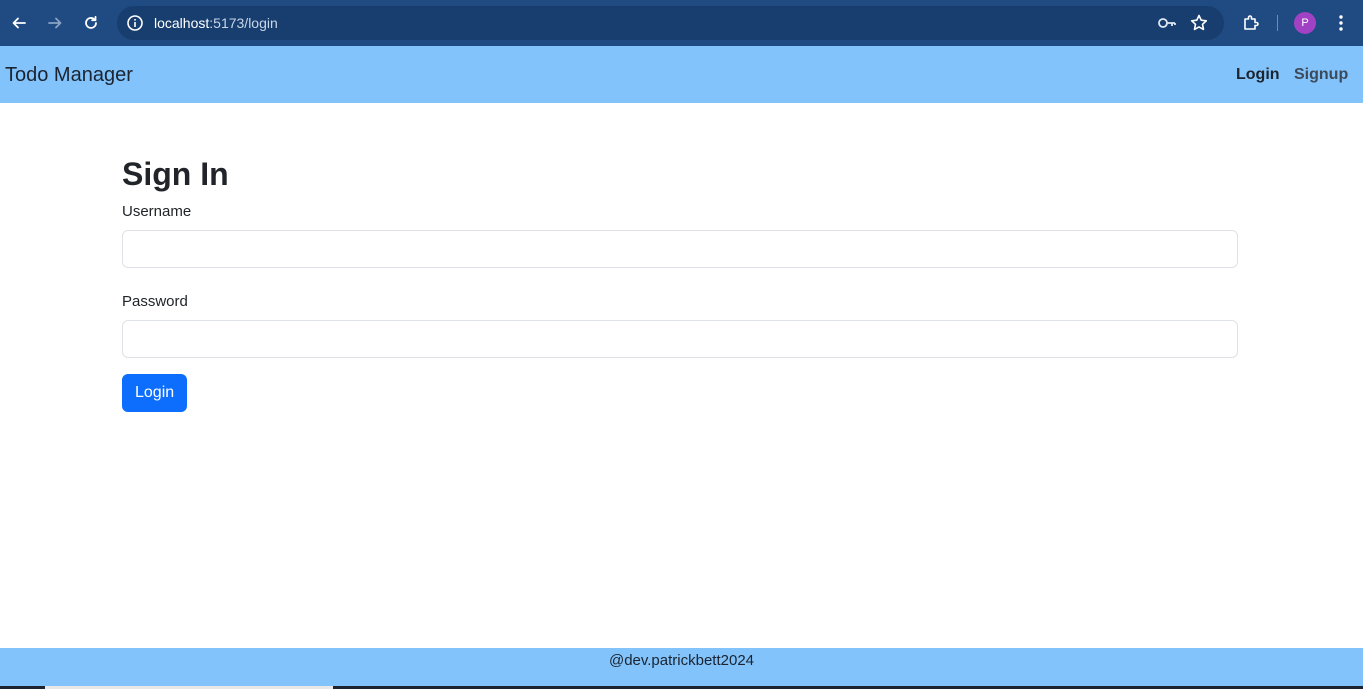 The image size is (1363, 689). Describe the element at coordinates (69, 75) in the screenshot. I see `brand-link: Todo Manager` at that location.